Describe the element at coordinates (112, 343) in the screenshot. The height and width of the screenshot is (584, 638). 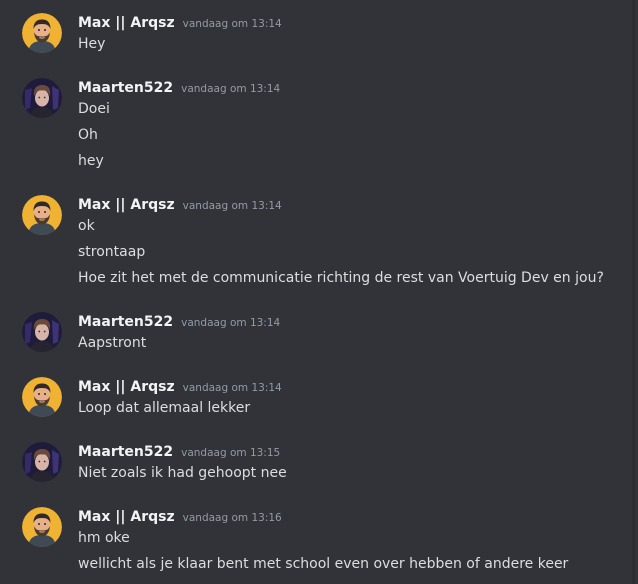
I see `message-text: Aapstront` at that location.